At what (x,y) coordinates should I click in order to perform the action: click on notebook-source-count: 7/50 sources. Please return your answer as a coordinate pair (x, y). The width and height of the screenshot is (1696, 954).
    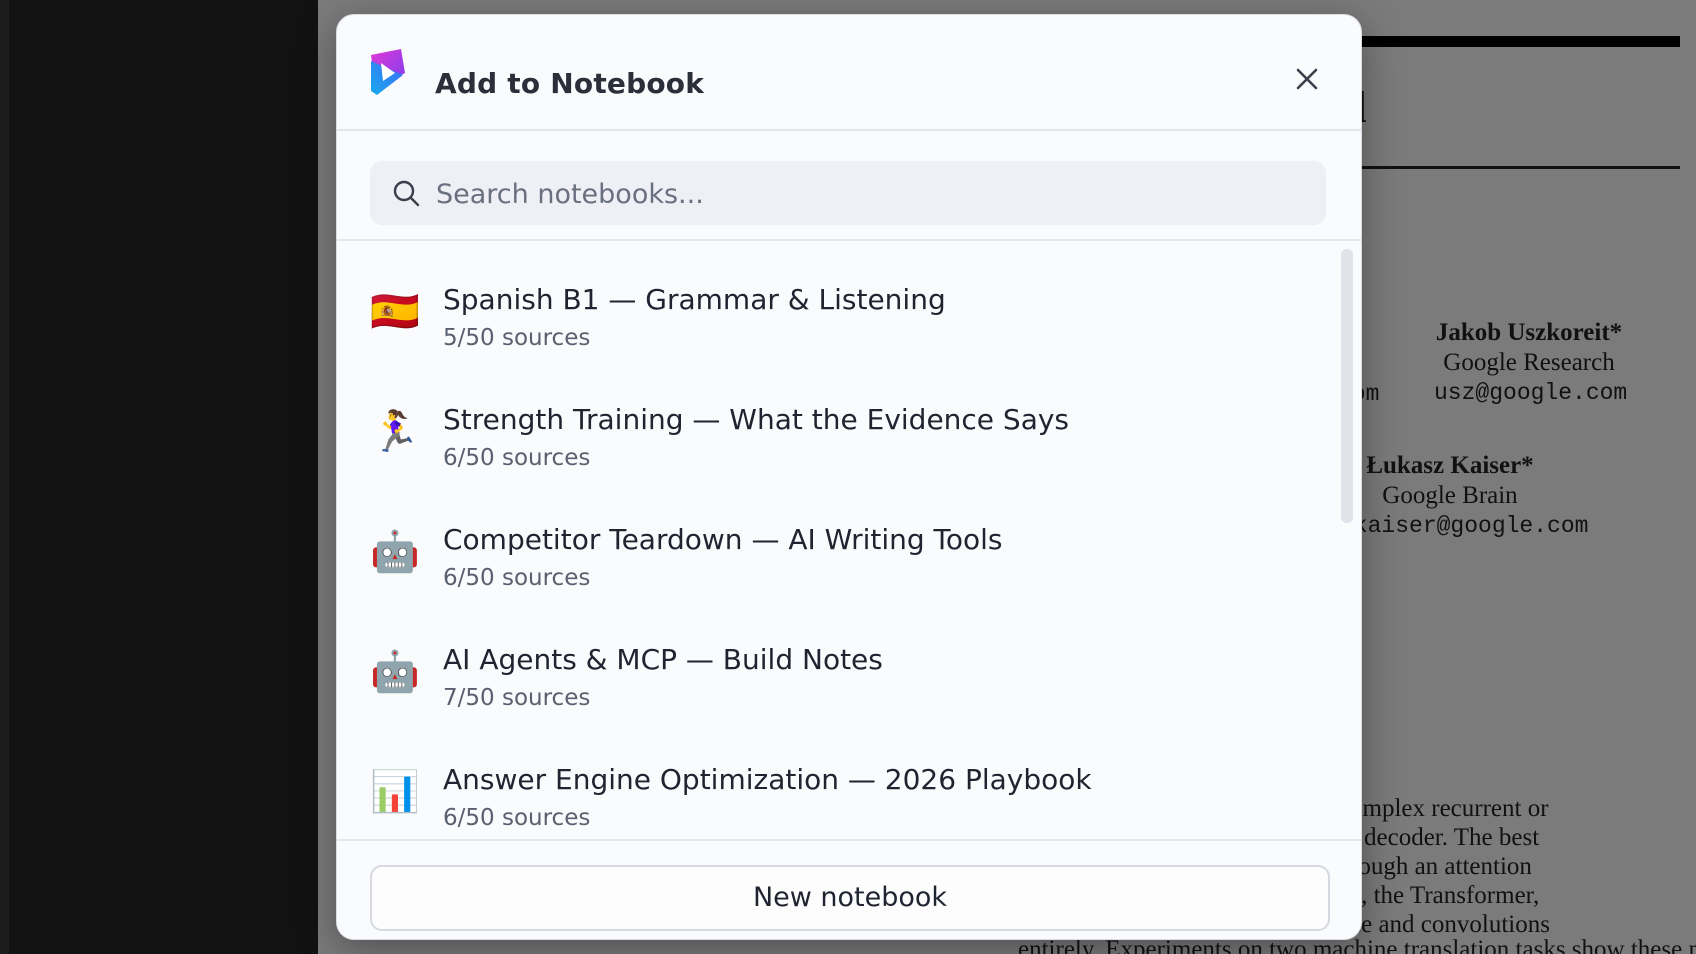
    Looking at the image, I should click on (517, 698).